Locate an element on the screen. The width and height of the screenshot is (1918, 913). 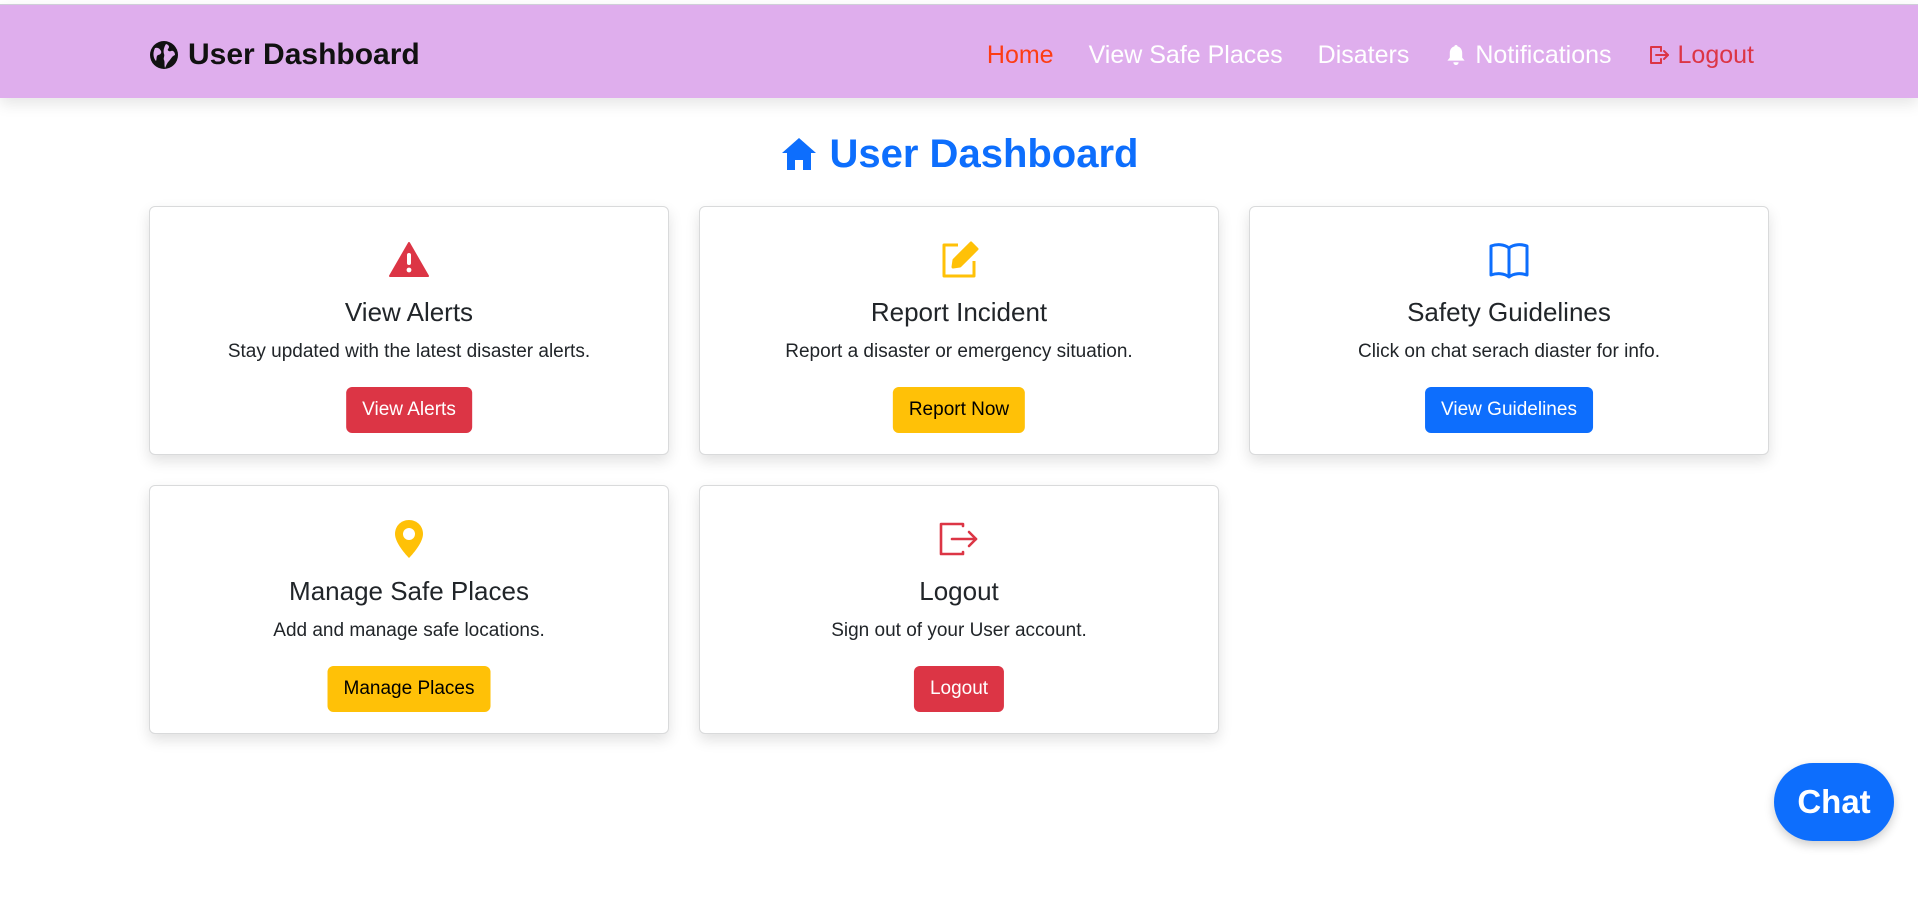
card-title: Safety Guidelines is located at coordinates (1509, 312).